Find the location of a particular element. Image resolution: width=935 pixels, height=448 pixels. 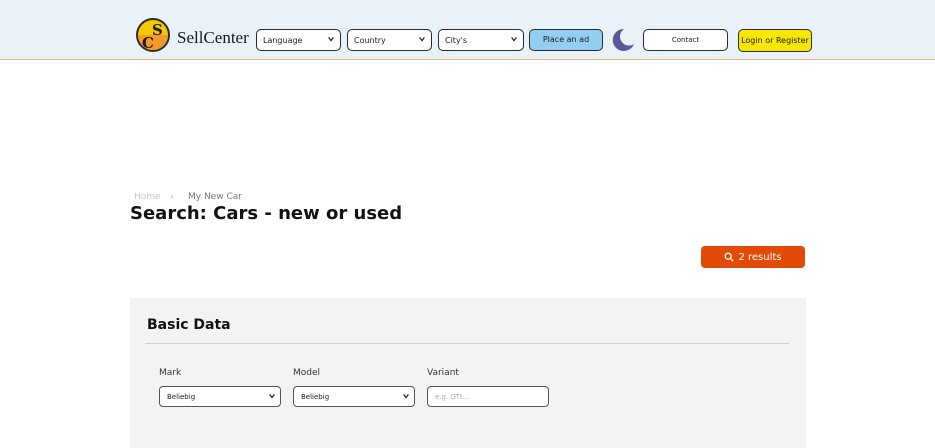

results-label: 2 results is located at coordinates (760, 257).